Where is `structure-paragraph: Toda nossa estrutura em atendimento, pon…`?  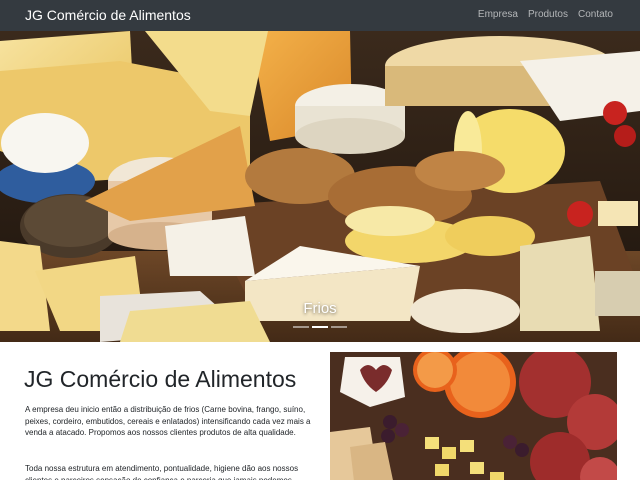
structure-paragraph: Toda nossa estrutura em atendimento, pon… is located at coordinates (162, 472).